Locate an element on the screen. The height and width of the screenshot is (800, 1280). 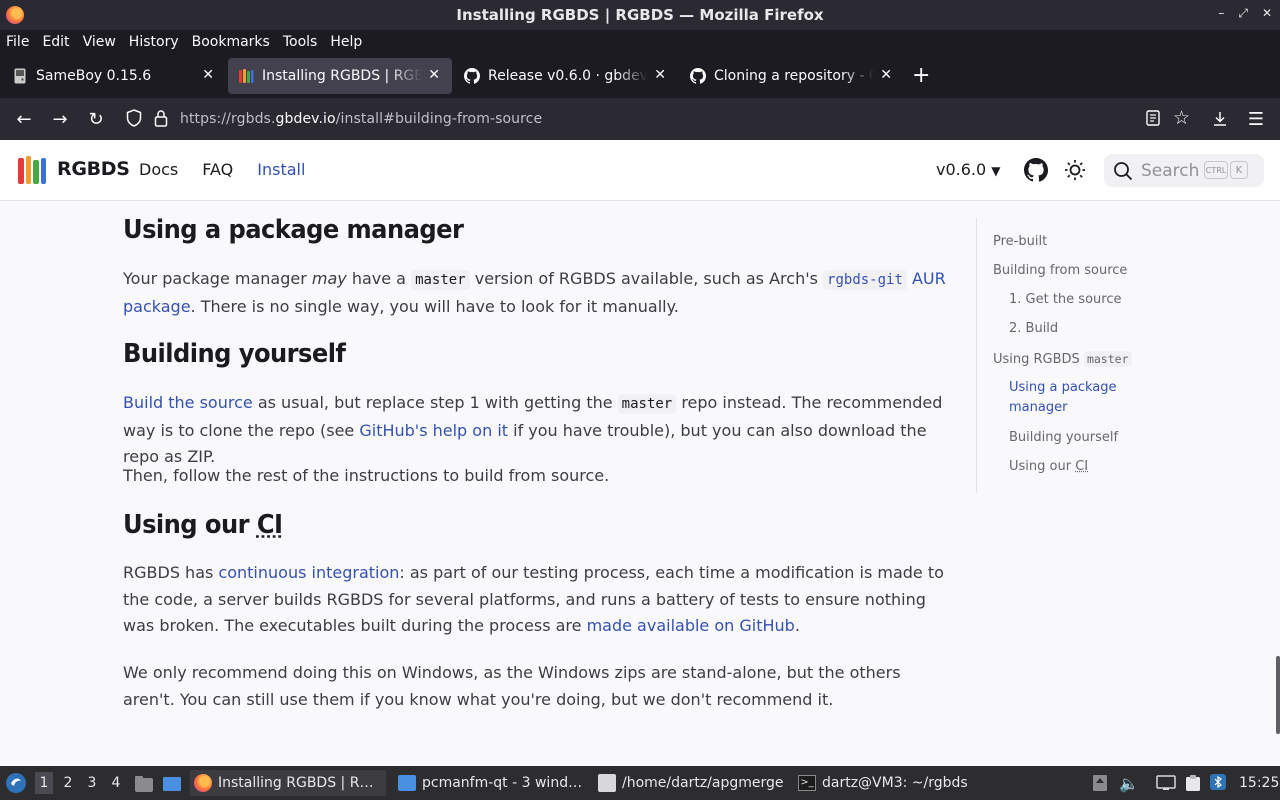
reader-view-icon is located at coordinates (1153, 120).